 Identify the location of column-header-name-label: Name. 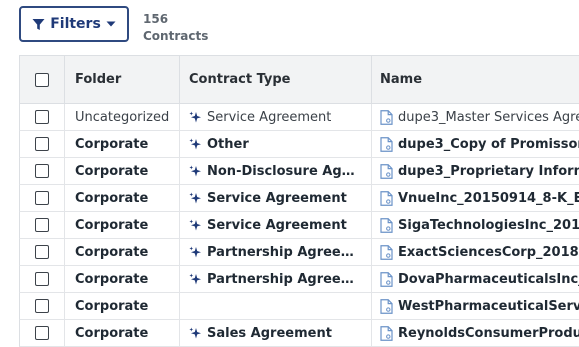
(401, 79).